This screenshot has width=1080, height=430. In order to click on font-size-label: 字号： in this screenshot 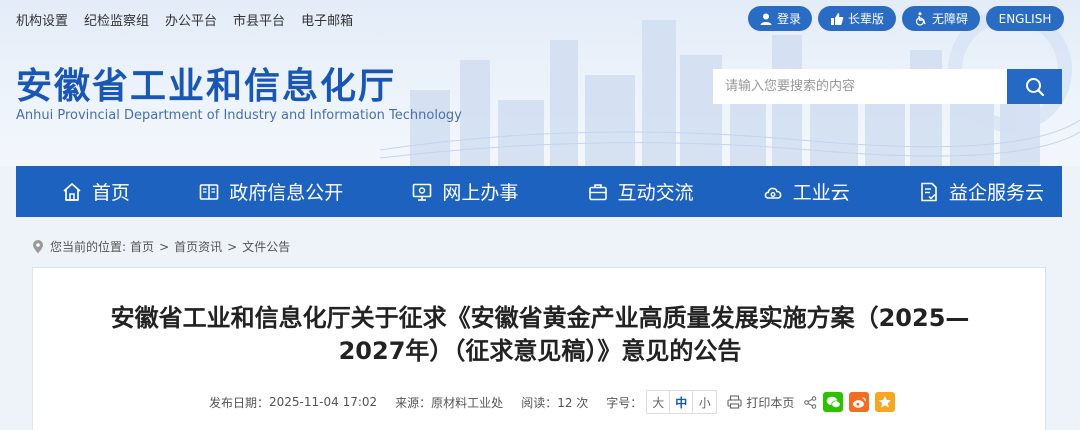, I will do `click(624, 402)`.